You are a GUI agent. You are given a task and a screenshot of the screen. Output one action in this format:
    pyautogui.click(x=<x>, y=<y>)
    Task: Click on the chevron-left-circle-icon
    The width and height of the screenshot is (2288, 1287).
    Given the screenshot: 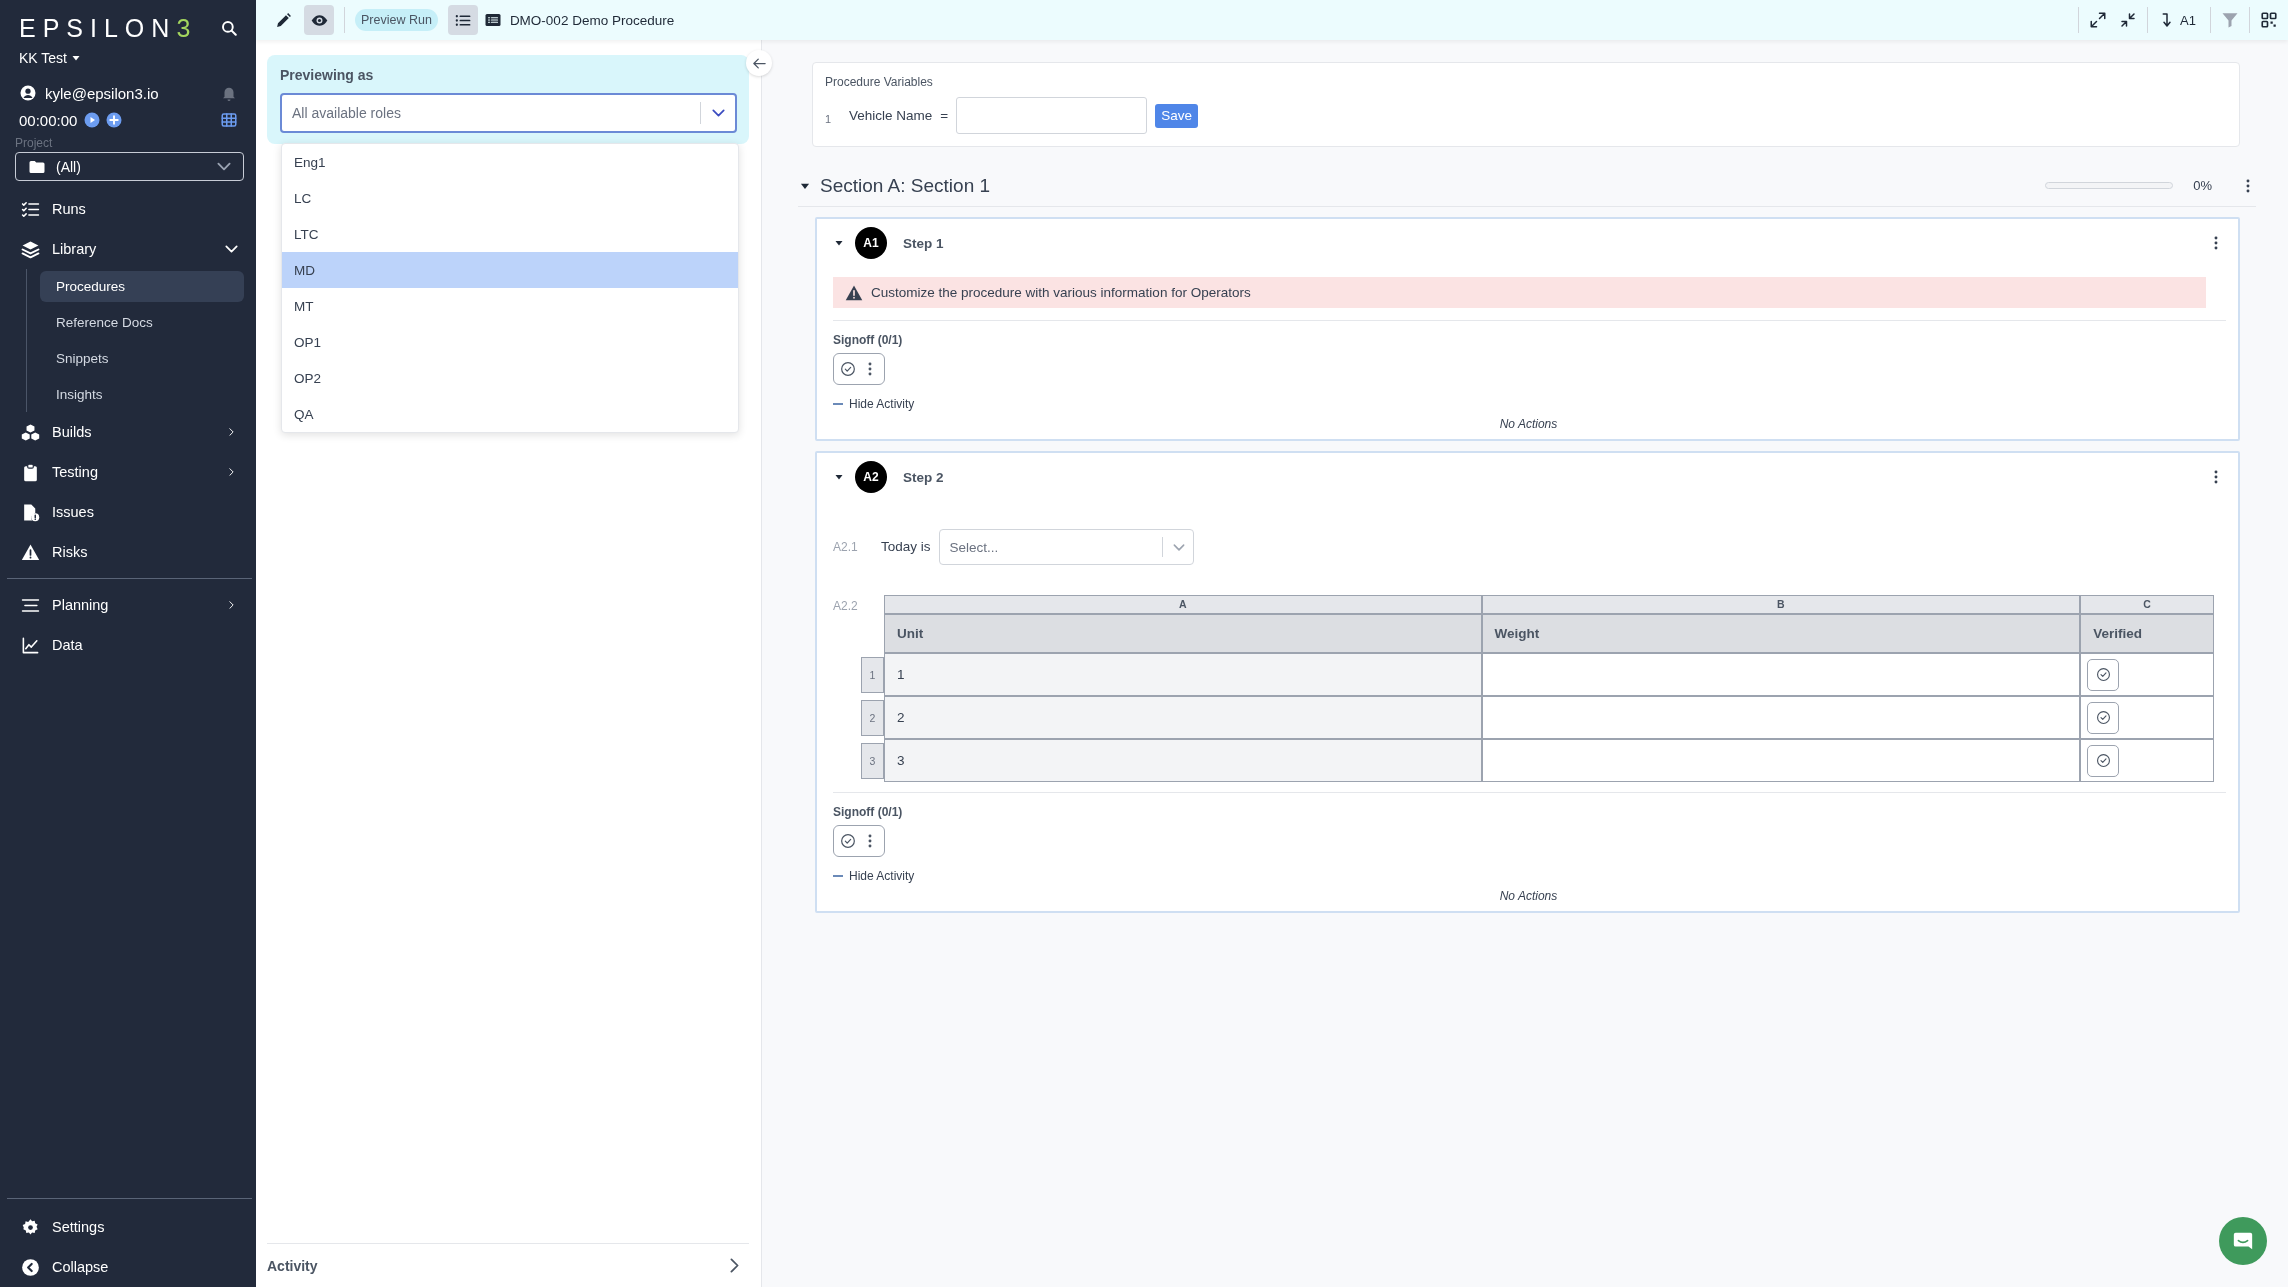 What is the action you would take?
    pyautogui.click(x=30, y=1267)
    